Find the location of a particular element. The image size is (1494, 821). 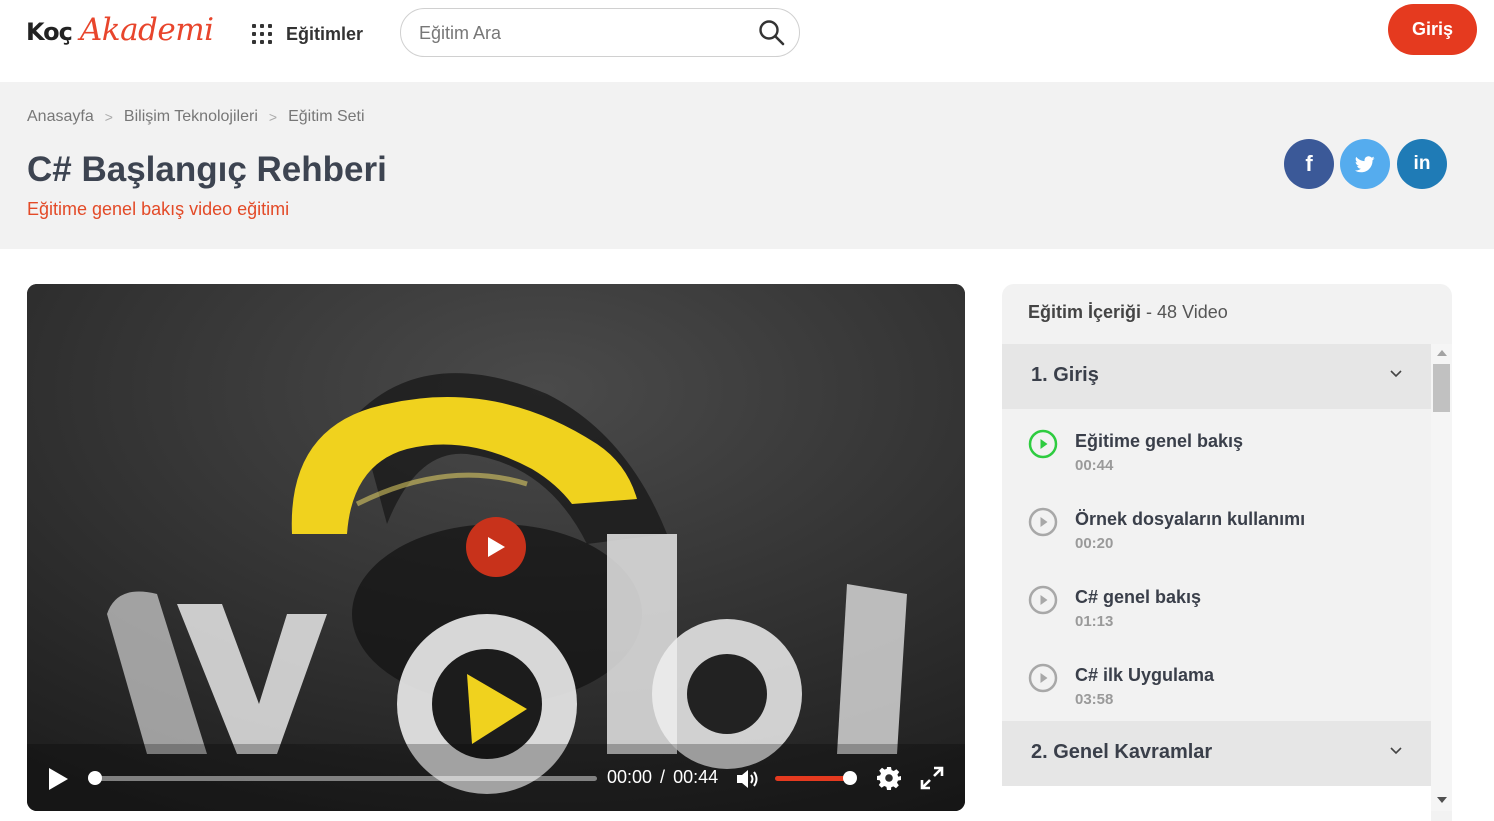

page-title: C# Başlangıç Rehberi is located at coordinates (207, 169).